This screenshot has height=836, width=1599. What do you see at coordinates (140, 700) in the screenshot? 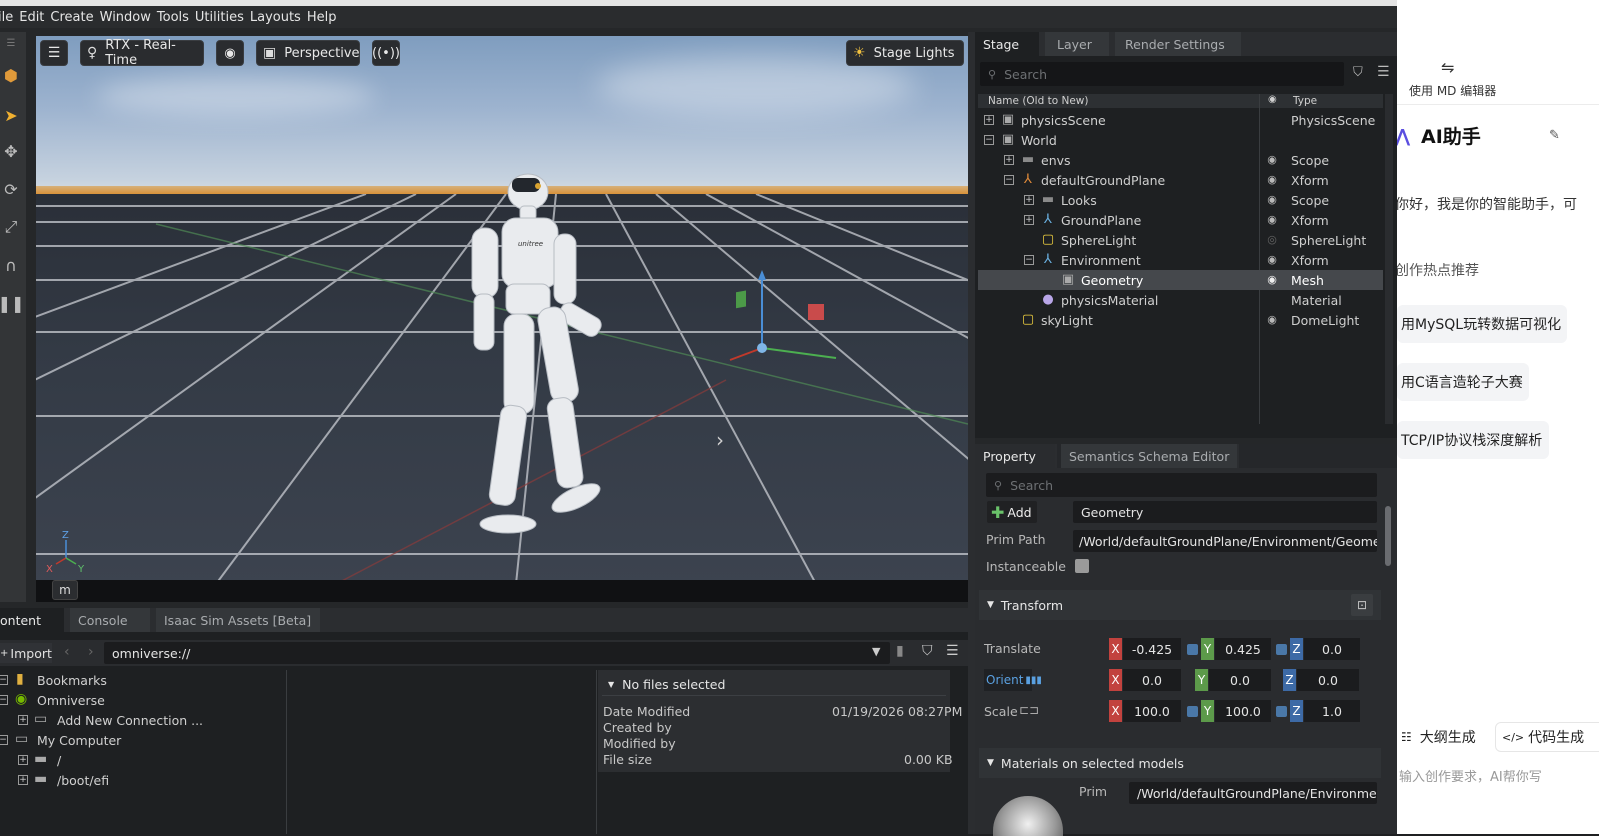
I see `tree-omniverse: − ◉ Omniverse` at bounding box center [140, 700].